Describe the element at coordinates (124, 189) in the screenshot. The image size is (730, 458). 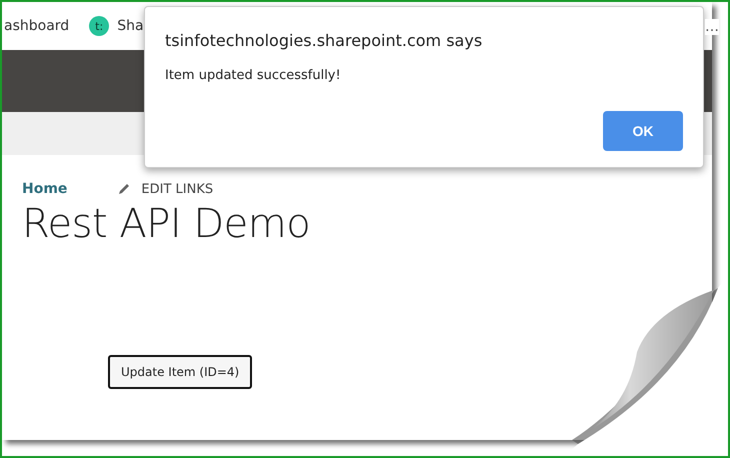
I see `pencil-icon` at that location.